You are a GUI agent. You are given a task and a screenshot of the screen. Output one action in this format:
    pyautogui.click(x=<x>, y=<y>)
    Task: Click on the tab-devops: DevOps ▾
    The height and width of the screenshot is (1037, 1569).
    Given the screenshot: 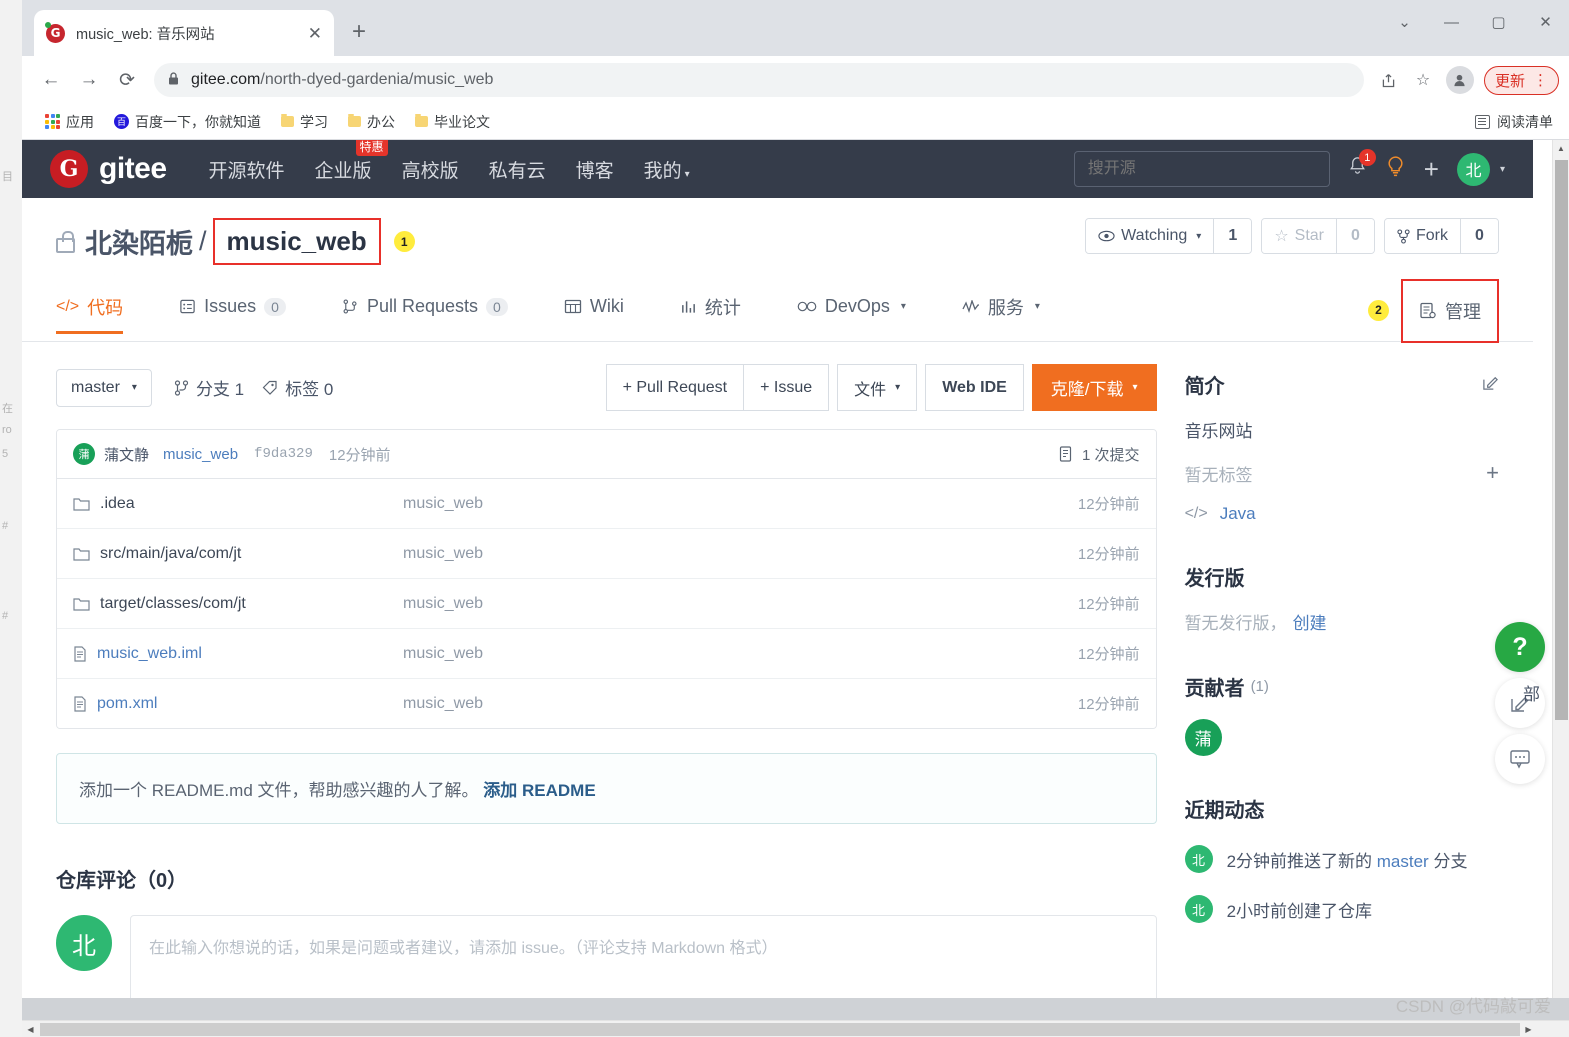 What is the action you would take?
    pyautogui.click(x=851, y=310)
    